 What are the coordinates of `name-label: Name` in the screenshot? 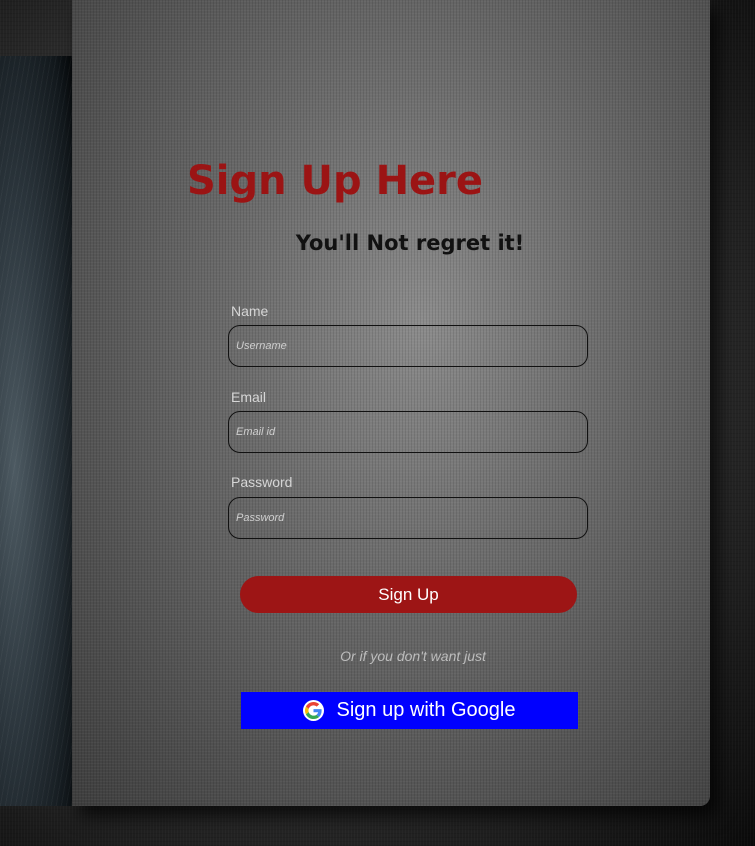 It's located at (250, 311).